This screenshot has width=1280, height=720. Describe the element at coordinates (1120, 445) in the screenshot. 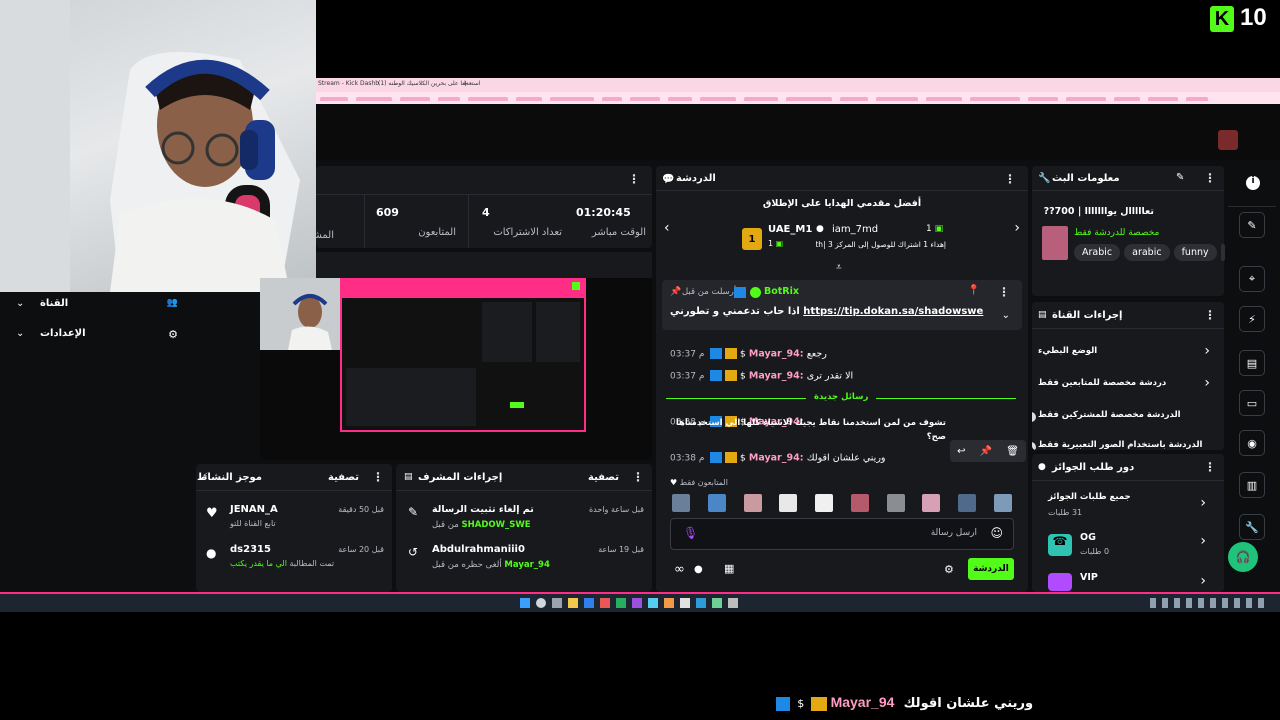

I see `channel-action-label: الدردشة باستخدام الصور التعبيرية فقط` at that location.